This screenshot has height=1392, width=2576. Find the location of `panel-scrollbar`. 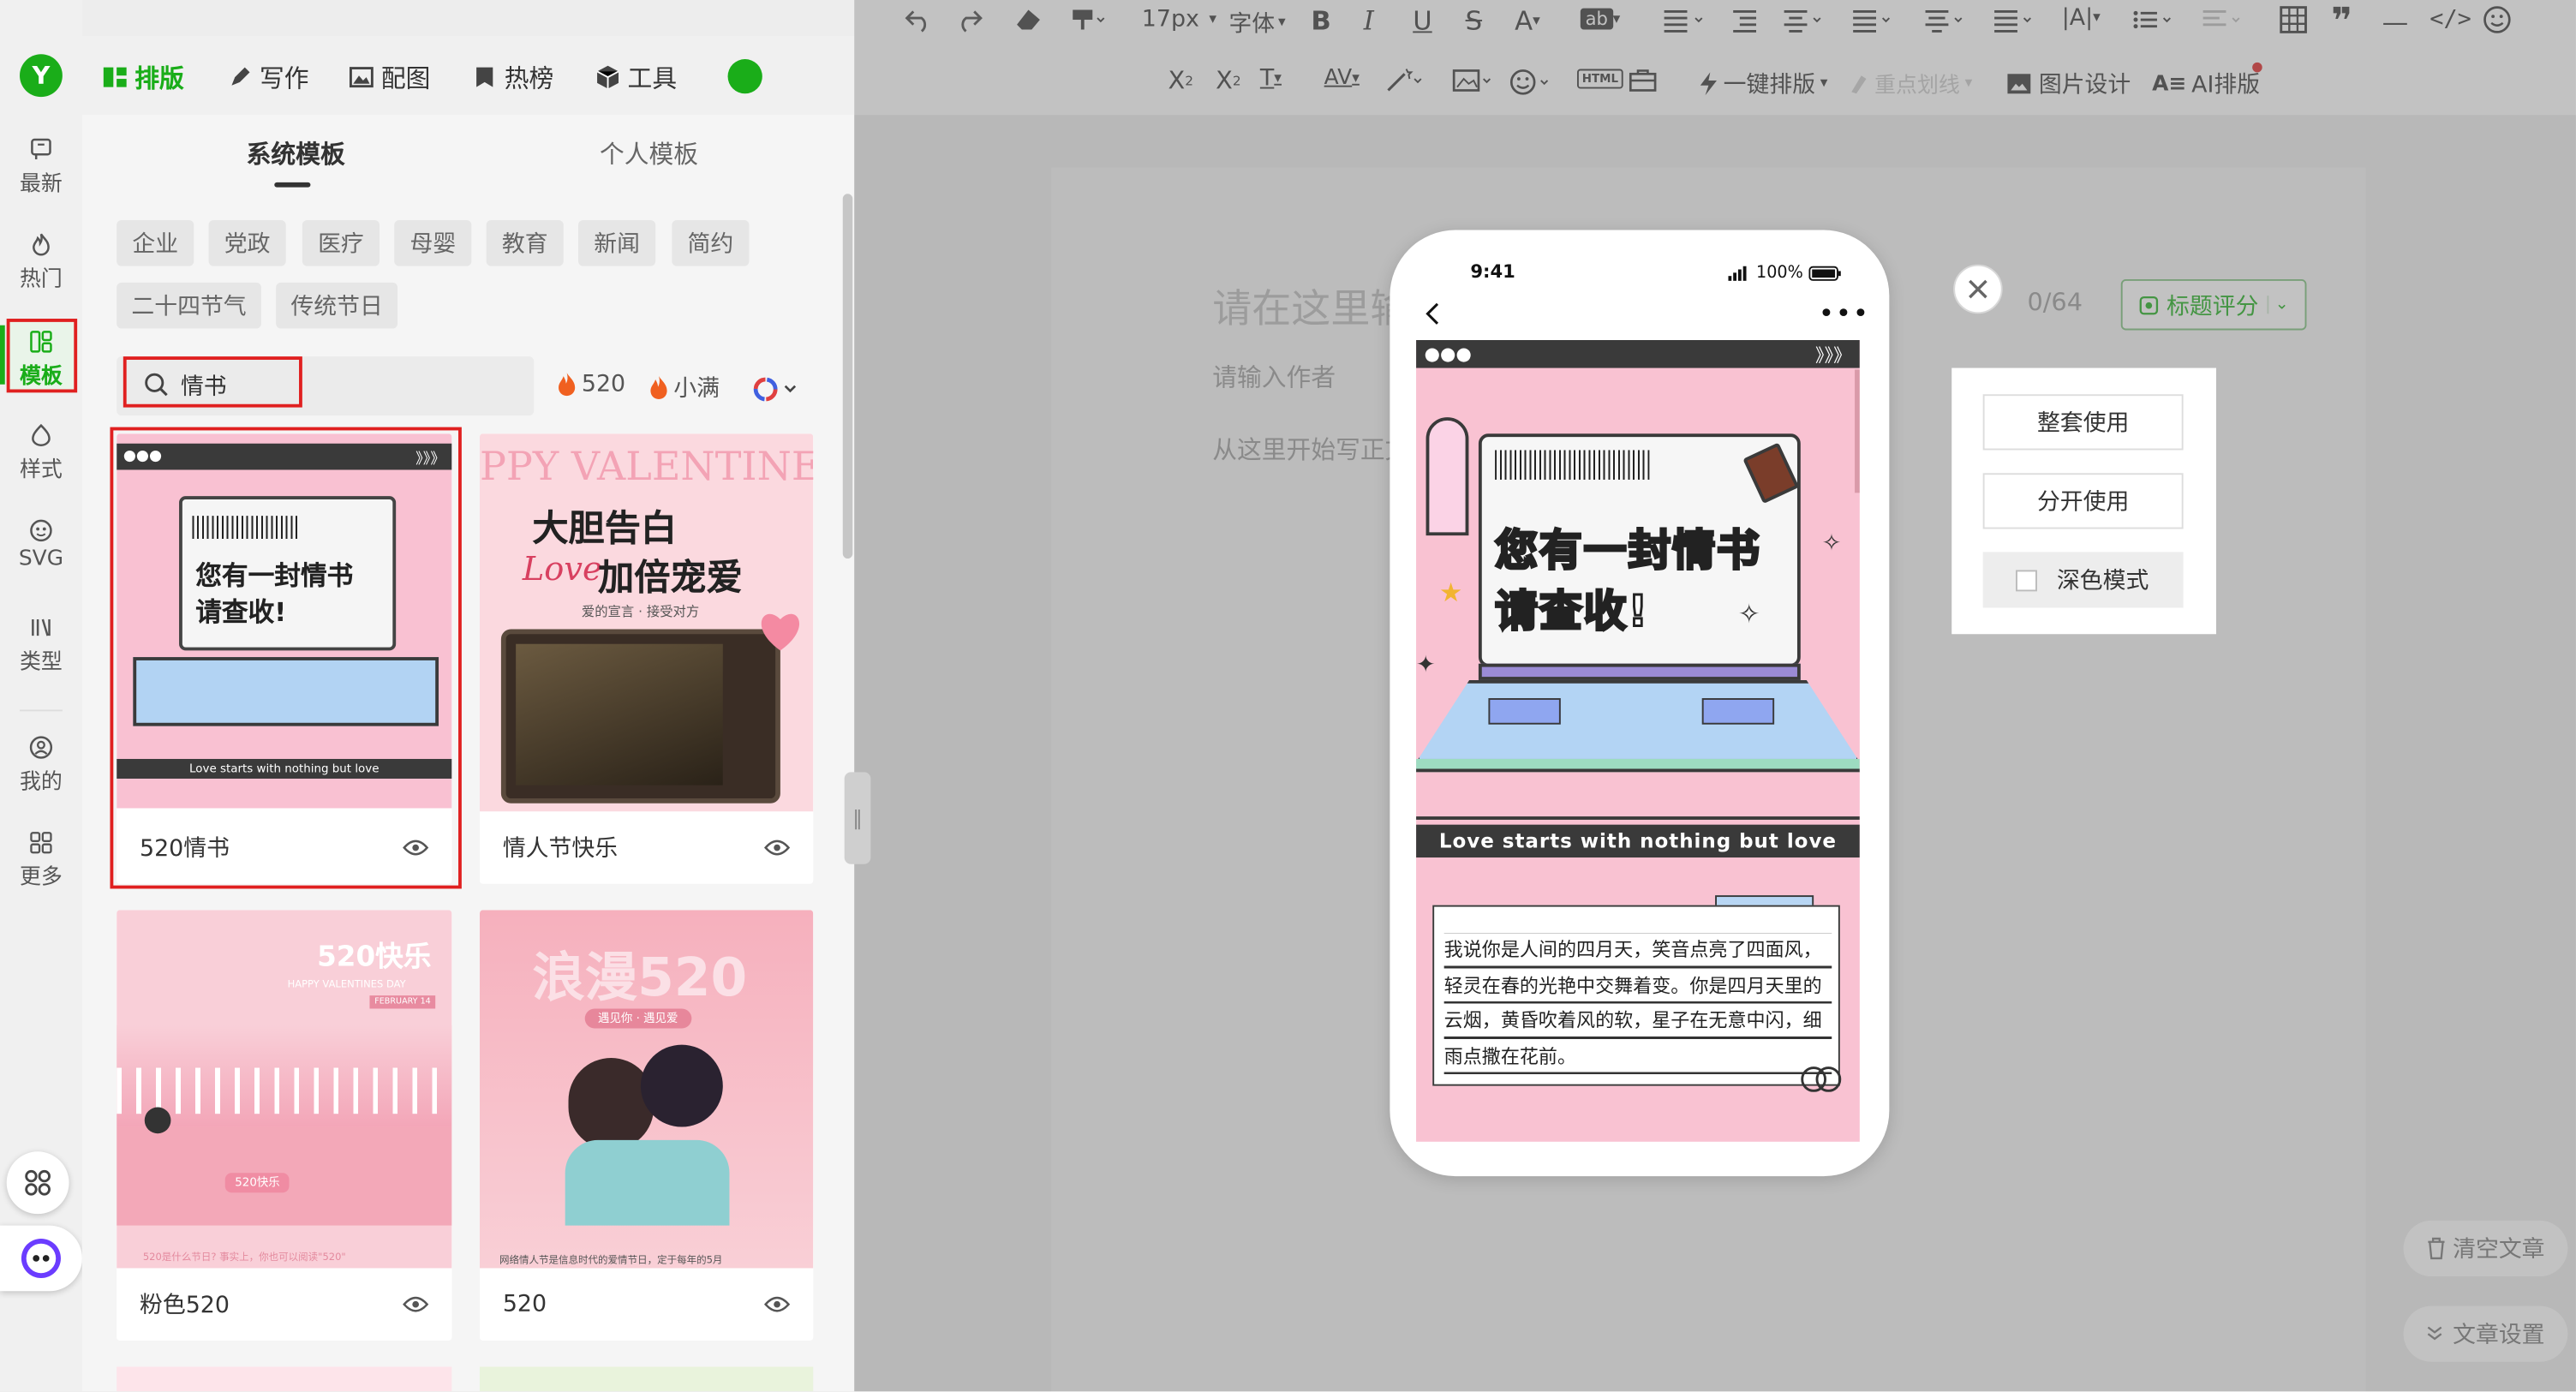

panel-scrollbar is located at coordinates (848, 376).